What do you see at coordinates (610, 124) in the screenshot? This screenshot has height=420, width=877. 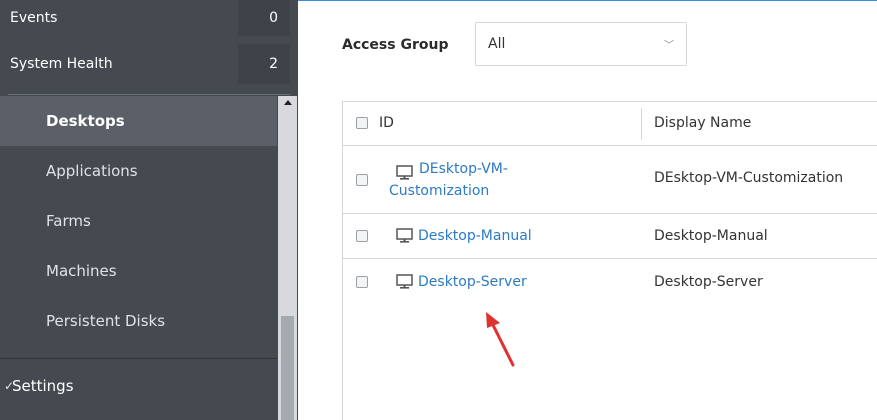 I see `table-header: ID Display Name` at bounding box center [610, 124].